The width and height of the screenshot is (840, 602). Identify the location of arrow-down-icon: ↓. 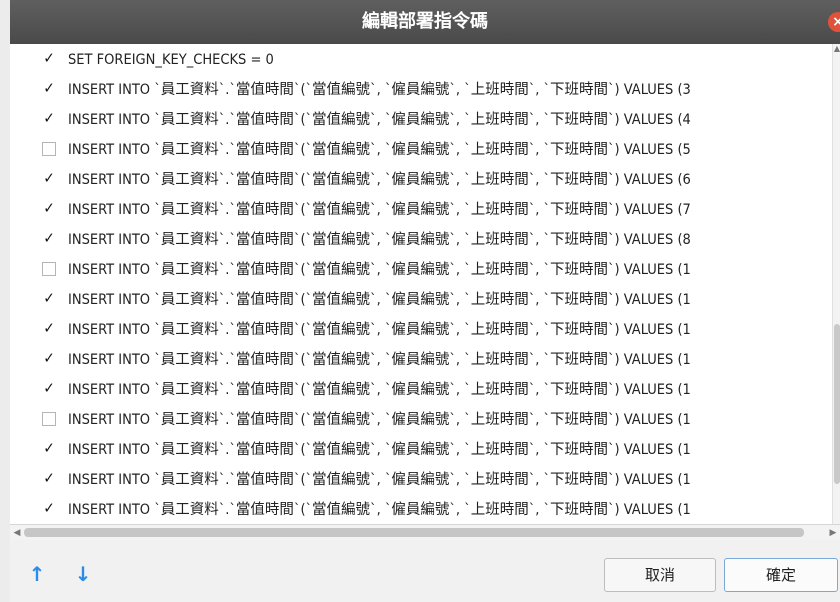
(83, 574).